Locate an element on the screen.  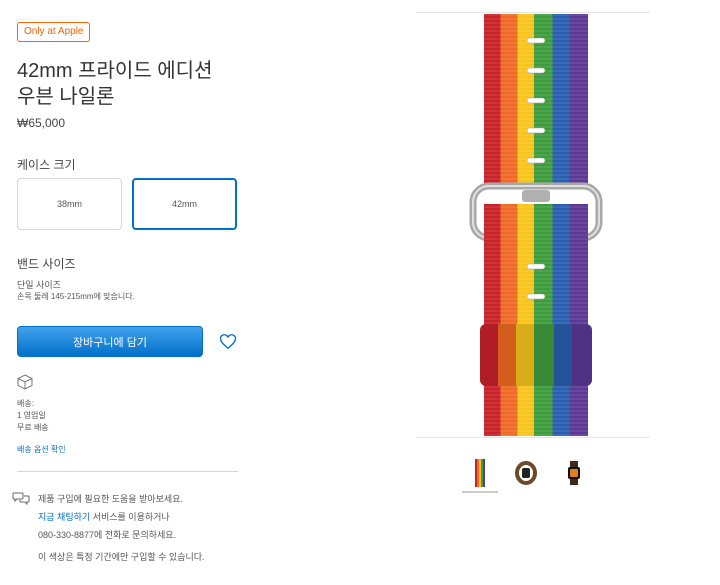
help-line3: 080-330-8877에 전화로 문의하세요. is located at coordinates (107, 535).